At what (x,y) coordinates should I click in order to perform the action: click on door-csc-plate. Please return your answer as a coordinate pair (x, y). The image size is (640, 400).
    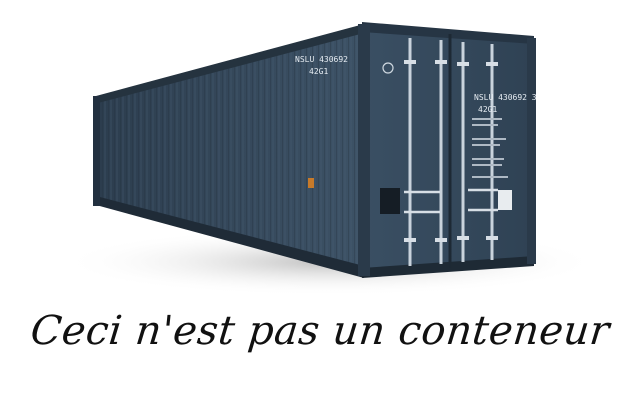
    Looking at the image, I should click on (390, 201).